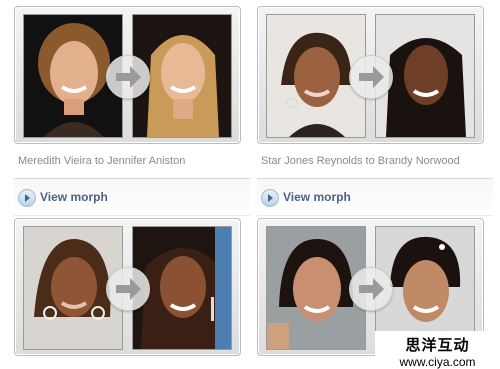 The image size is (500, 369). What do you see at coordinates (102, 161) in the screenshot?
I see `morph-caption: Meredith Vieira to Jennifer Aniston` at bounding box center [102, 161].